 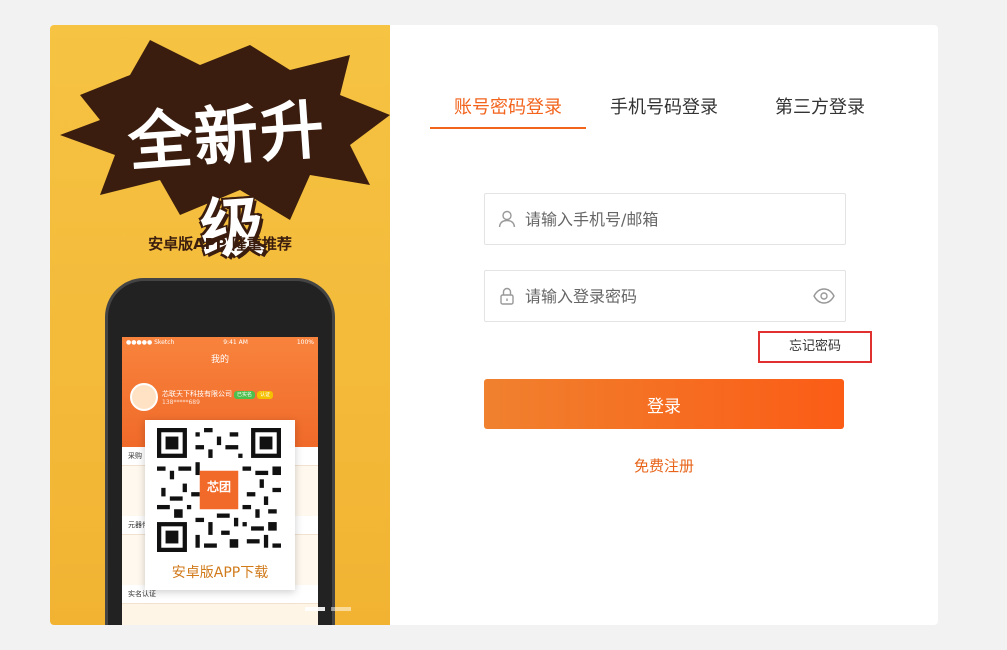 What do you see at coordinates (220, 342) in the screenshot?
I see `phone-status-bar: ●●●●● Sketch 9:41 AM 100%` at bounding box center [220, 342].